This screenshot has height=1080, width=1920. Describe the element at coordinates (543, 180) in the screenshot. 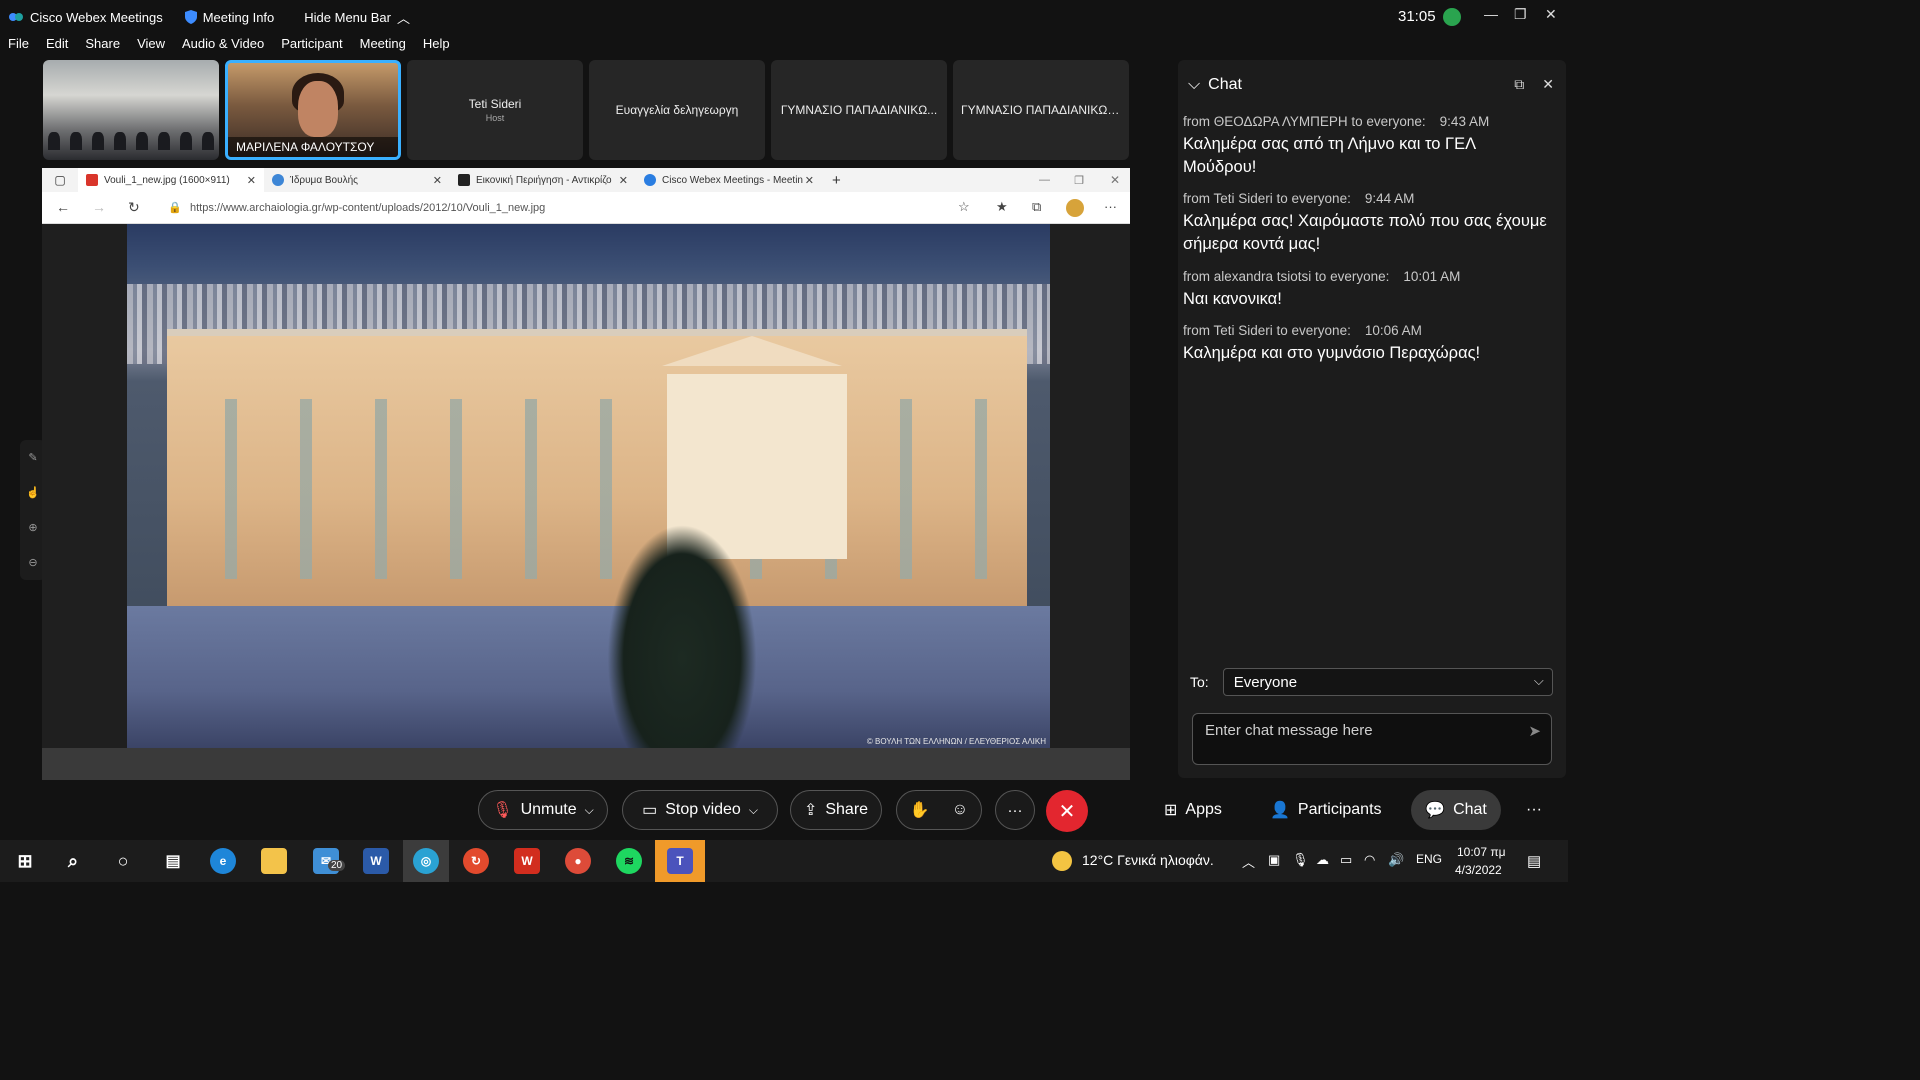

I see `browser-tab: Εικονική Περιήγηση - Αντικρίζο ✕` at that location.